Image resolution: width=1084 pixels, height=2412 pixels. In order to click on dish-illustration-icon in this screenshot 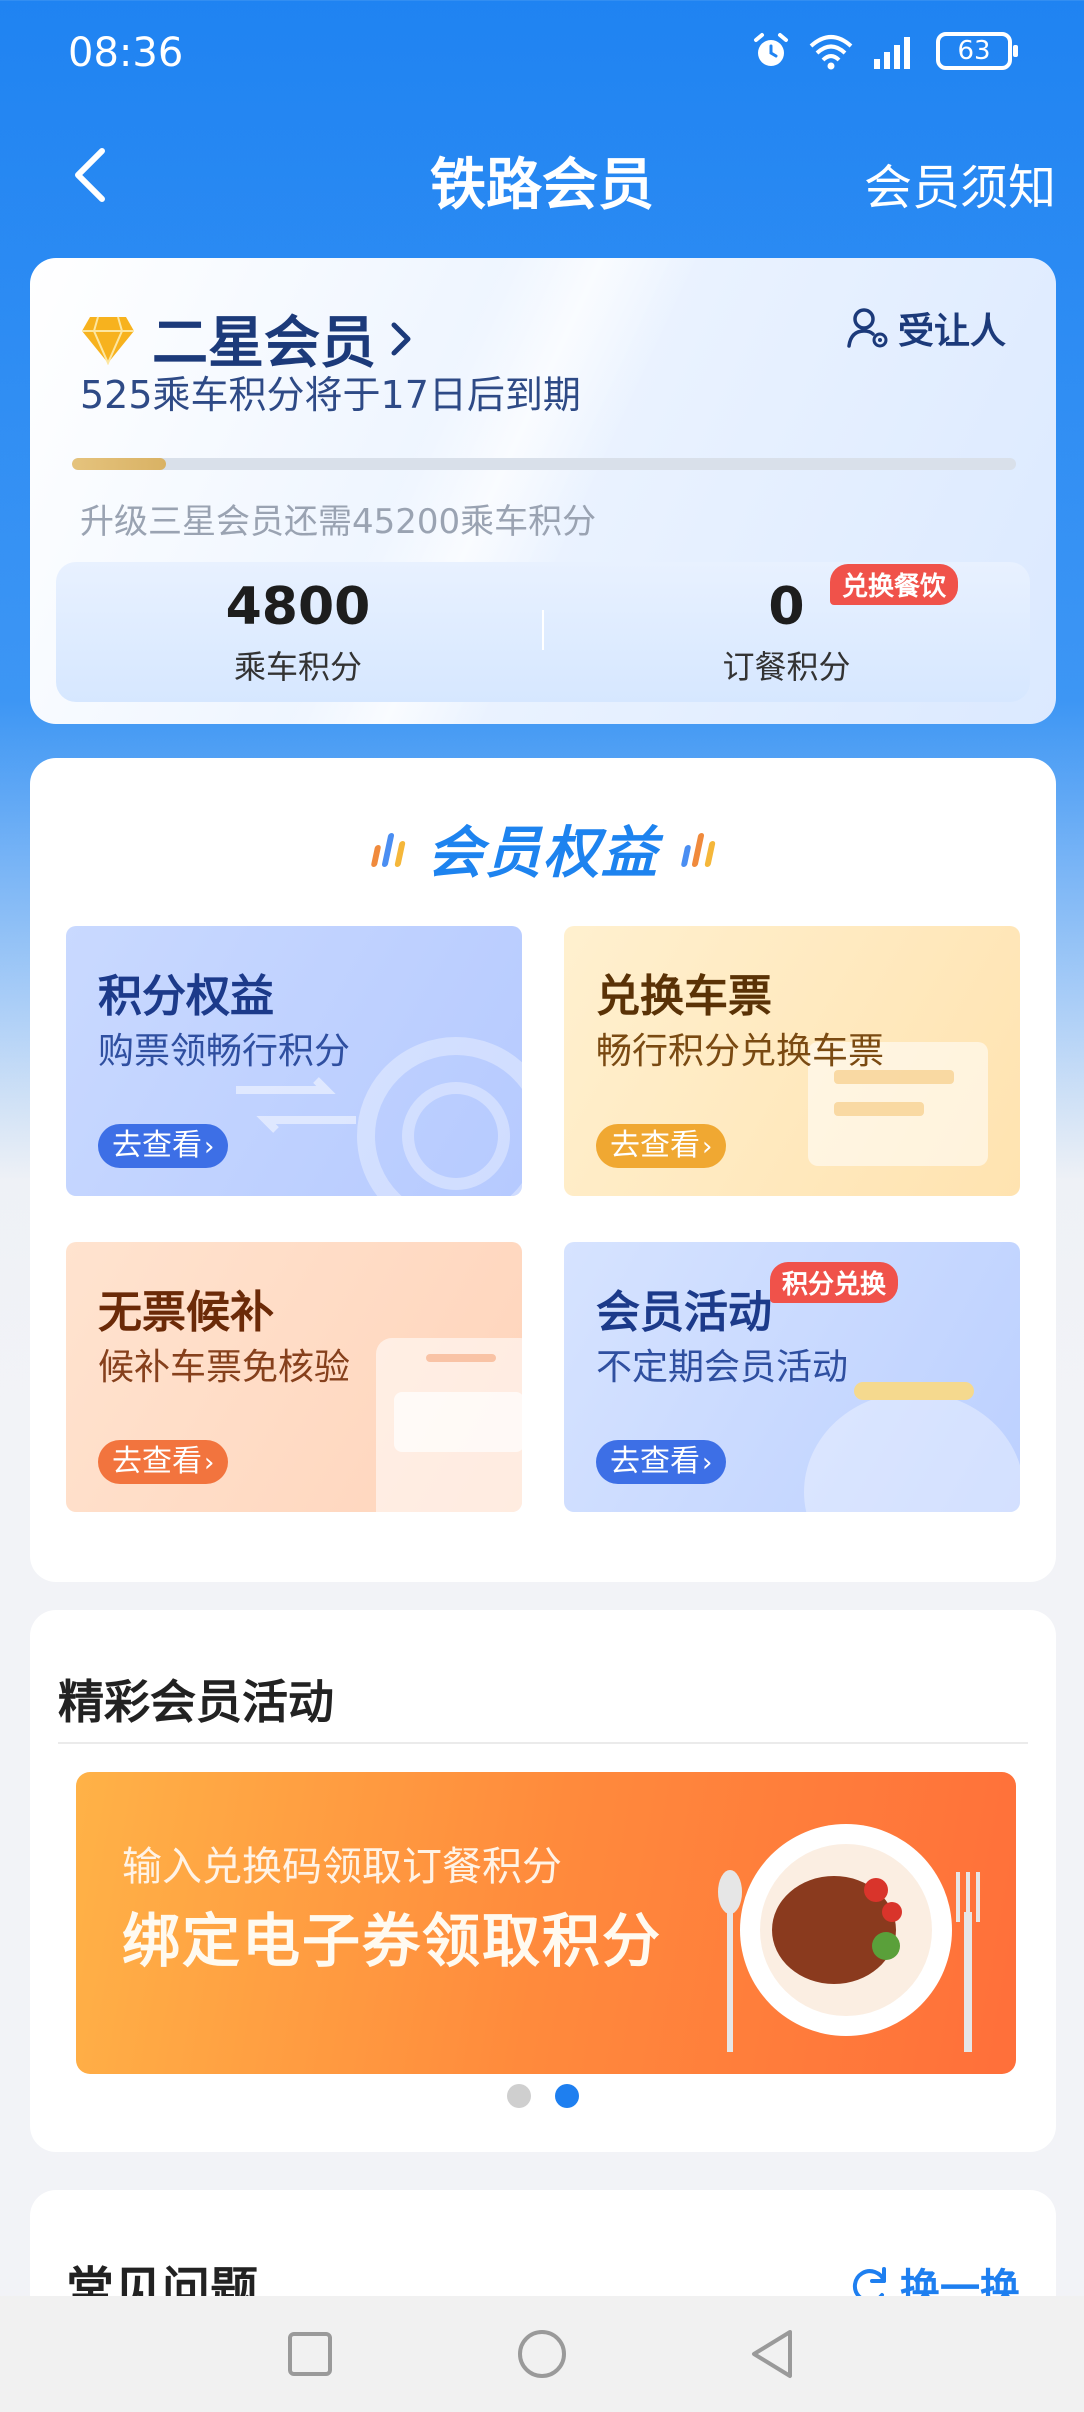, I will do `click(849, 1938)`.